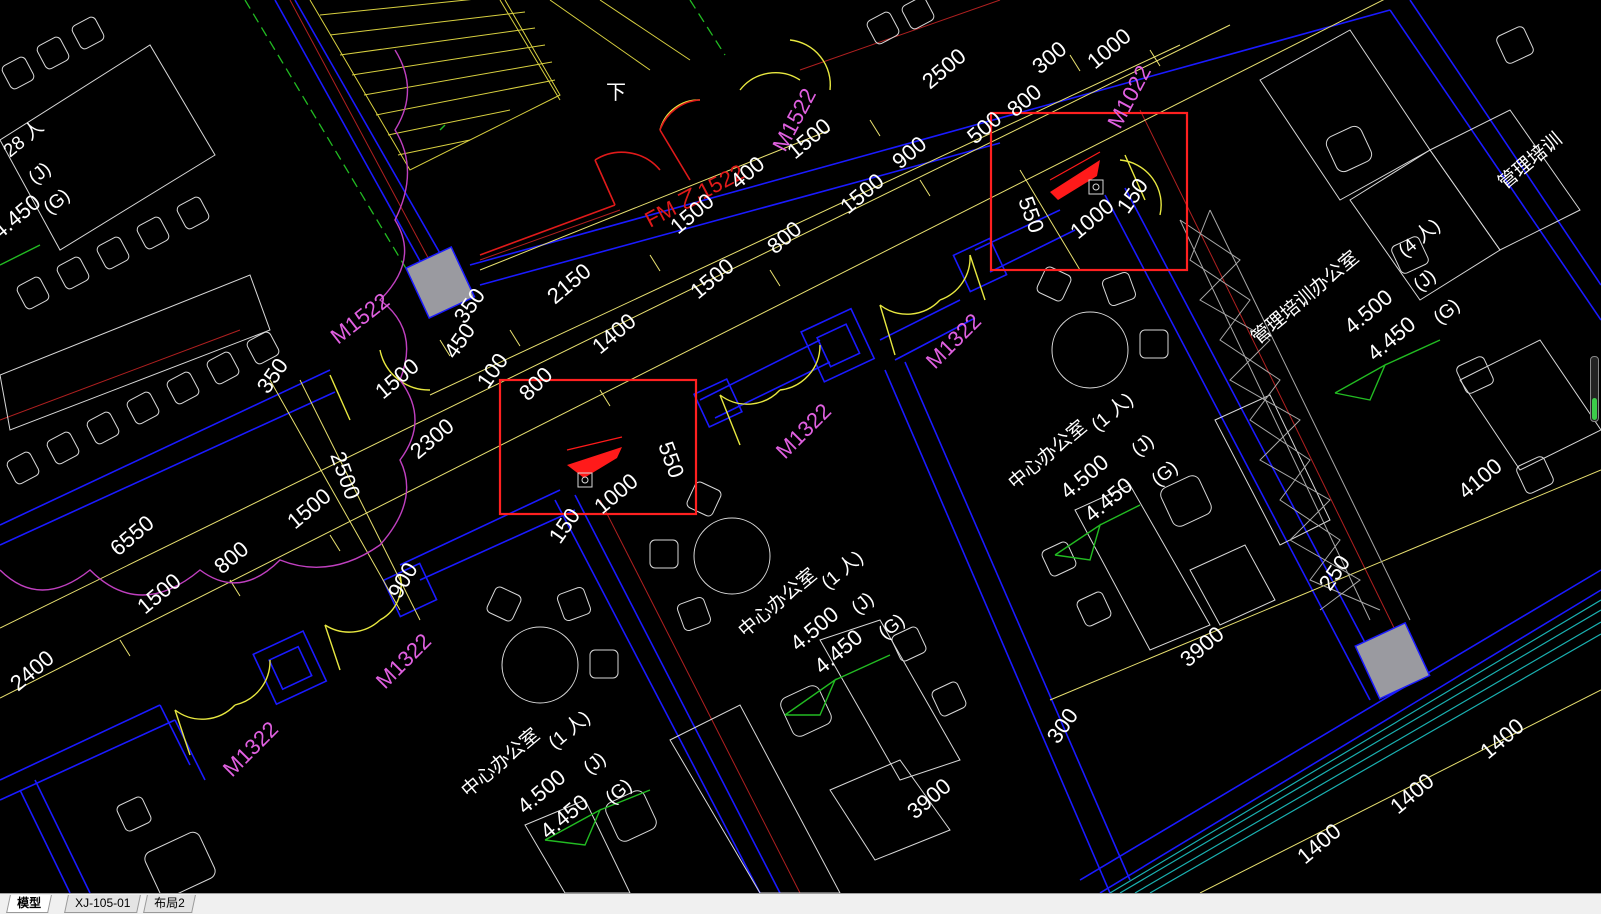 The width and height of the screenshot is (1601, 914). I want to click on dim-1500-f: 1500, so click(309, 508).